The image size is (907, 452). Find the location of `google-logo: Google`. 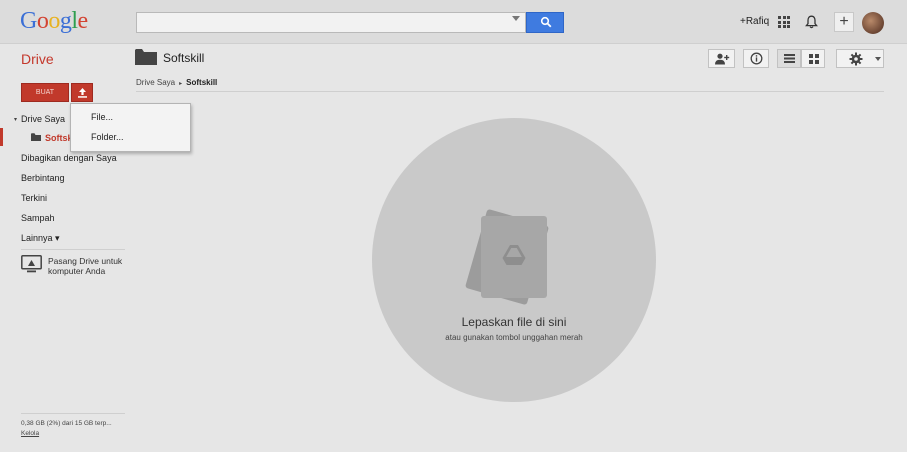

google-logo: Google is located at coordinates (54, 21).